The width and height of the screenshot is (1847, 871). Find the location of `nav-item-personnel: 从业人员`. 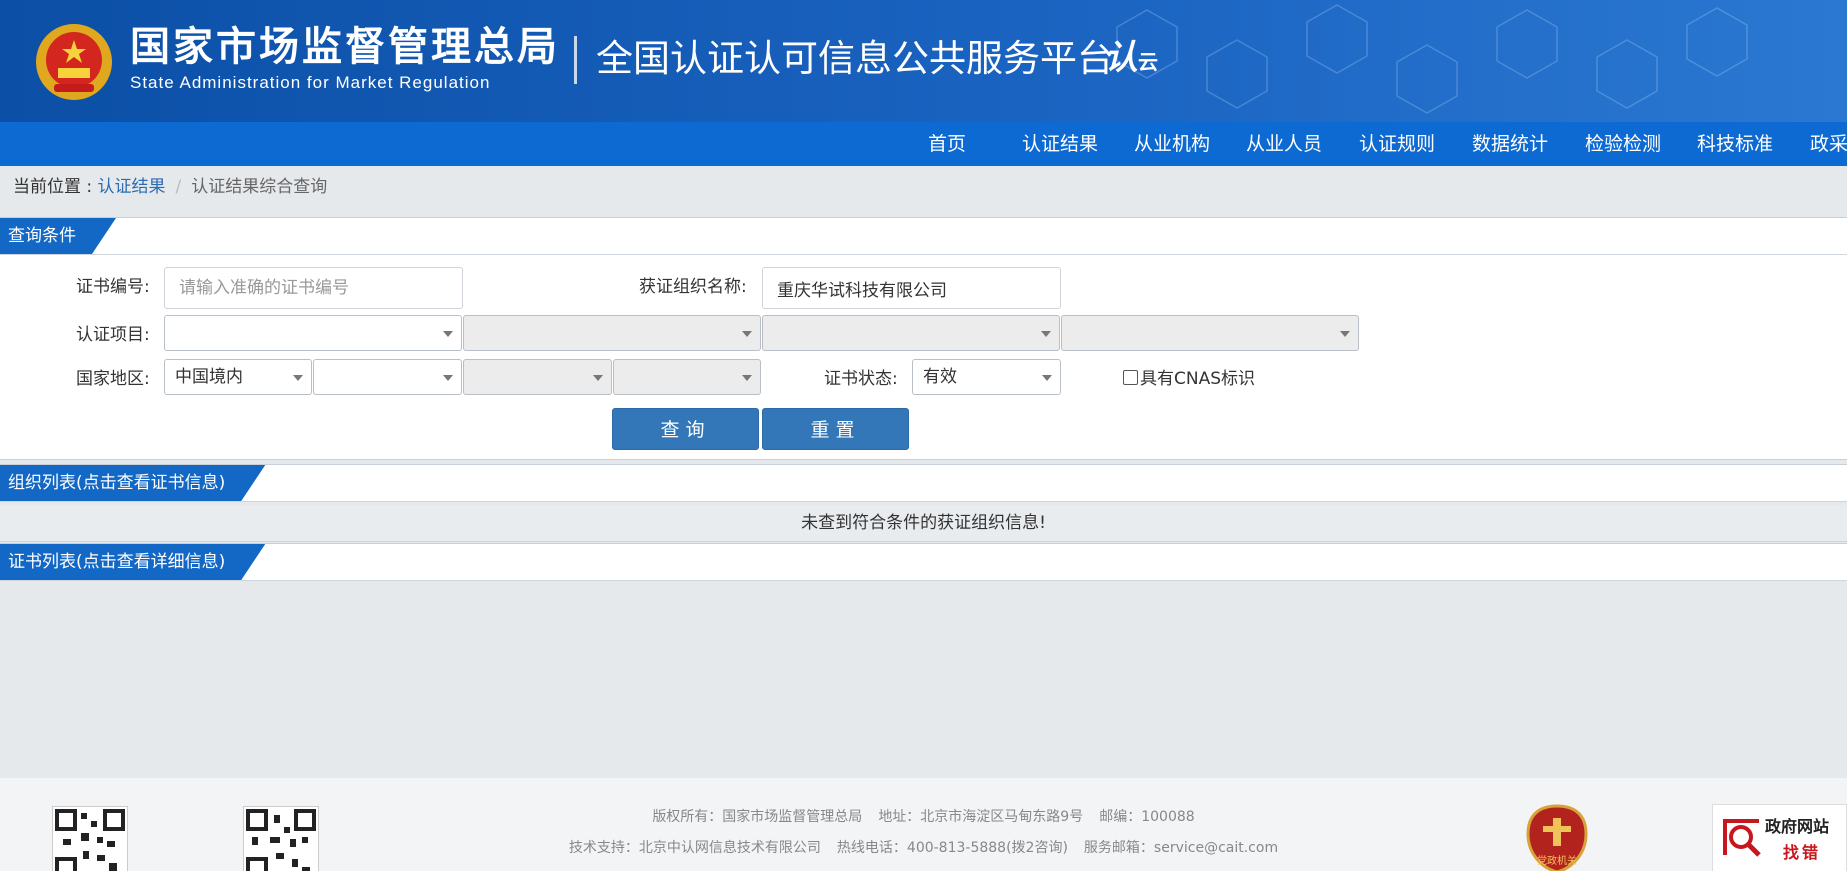

nav-item-personnel: 从业人员 is located at coordinates (1284, 144).